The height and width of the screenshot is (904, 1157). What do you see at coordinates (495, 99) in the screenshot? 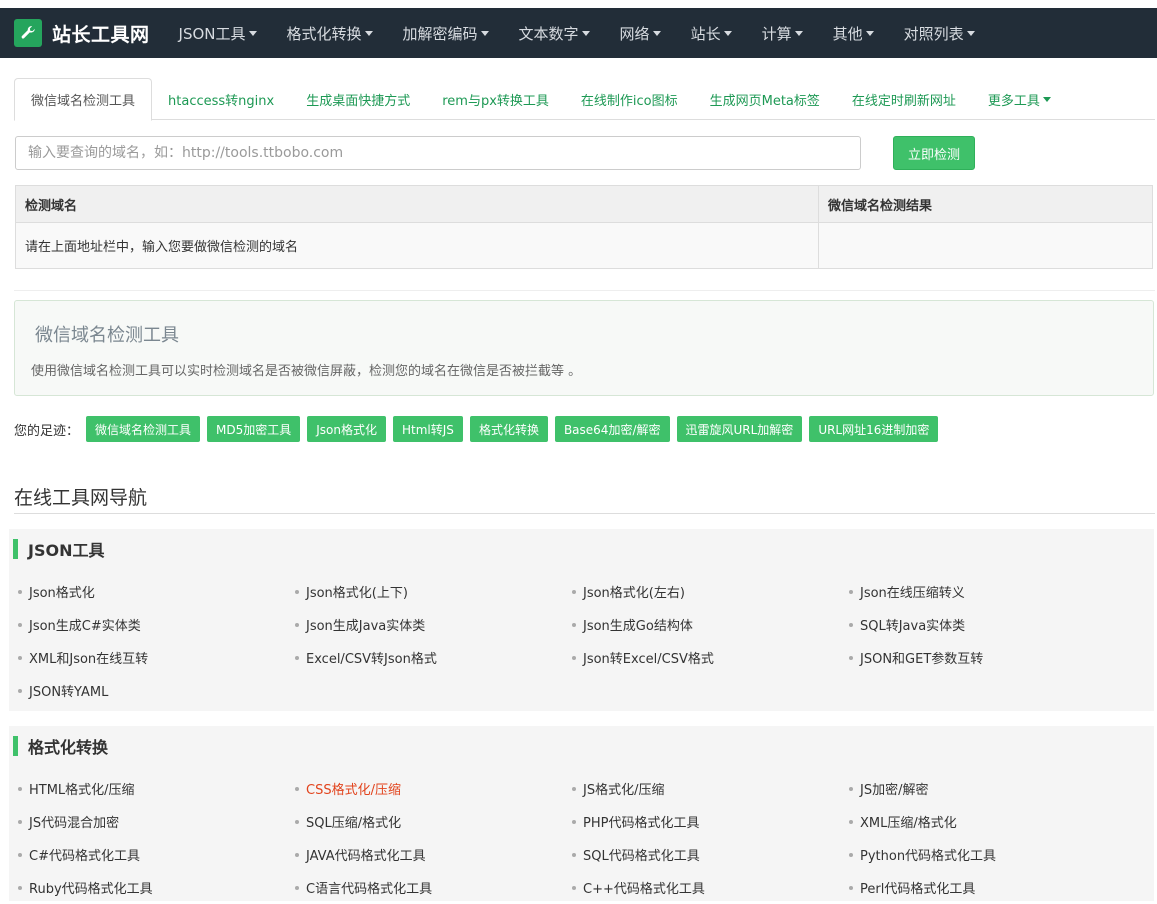
I see `tab-rem-px: rem与px转换工具` at bounding box center [495, 99].